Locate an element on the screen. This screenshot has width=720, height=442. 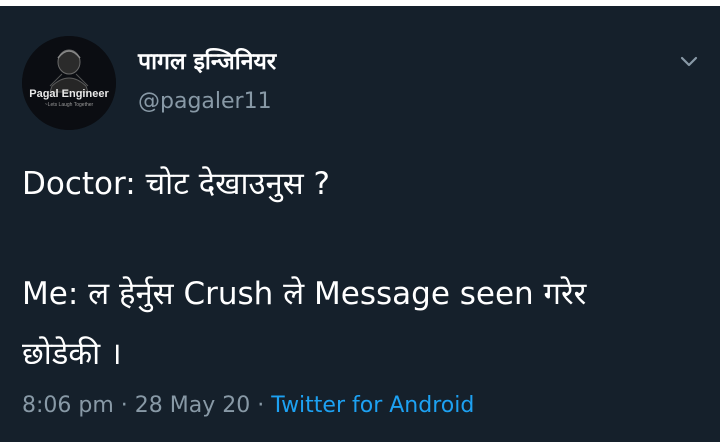
avatar-tagline-text: ~Lets Laugh Together is located at coordinates (69, 105).